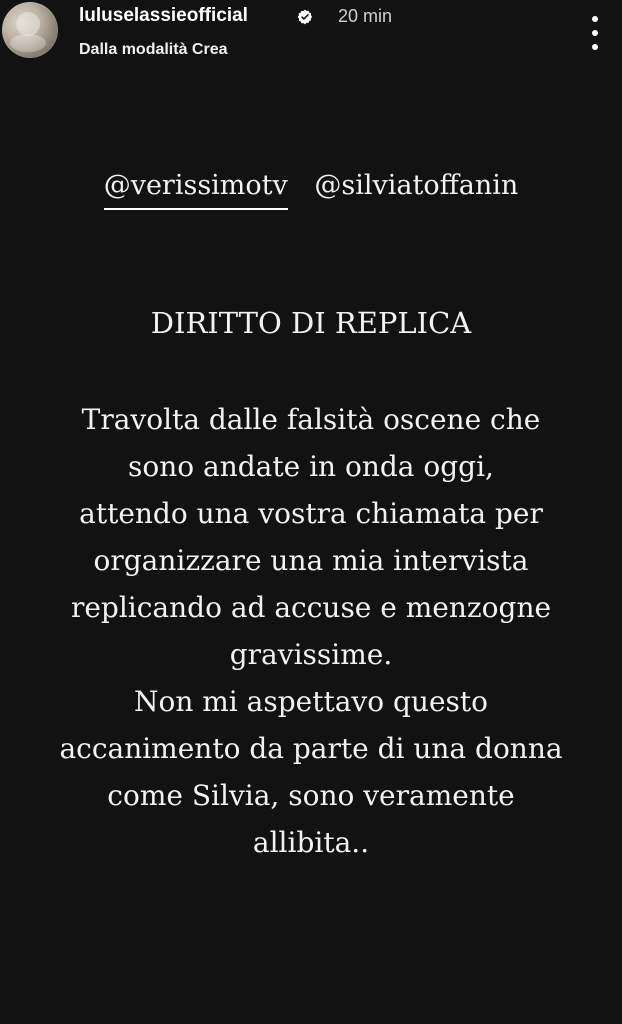 The image size is (622, 1024). Describe the element at coordinates (30, 30) in the screenshot. I see `profile-avatar` at that location.